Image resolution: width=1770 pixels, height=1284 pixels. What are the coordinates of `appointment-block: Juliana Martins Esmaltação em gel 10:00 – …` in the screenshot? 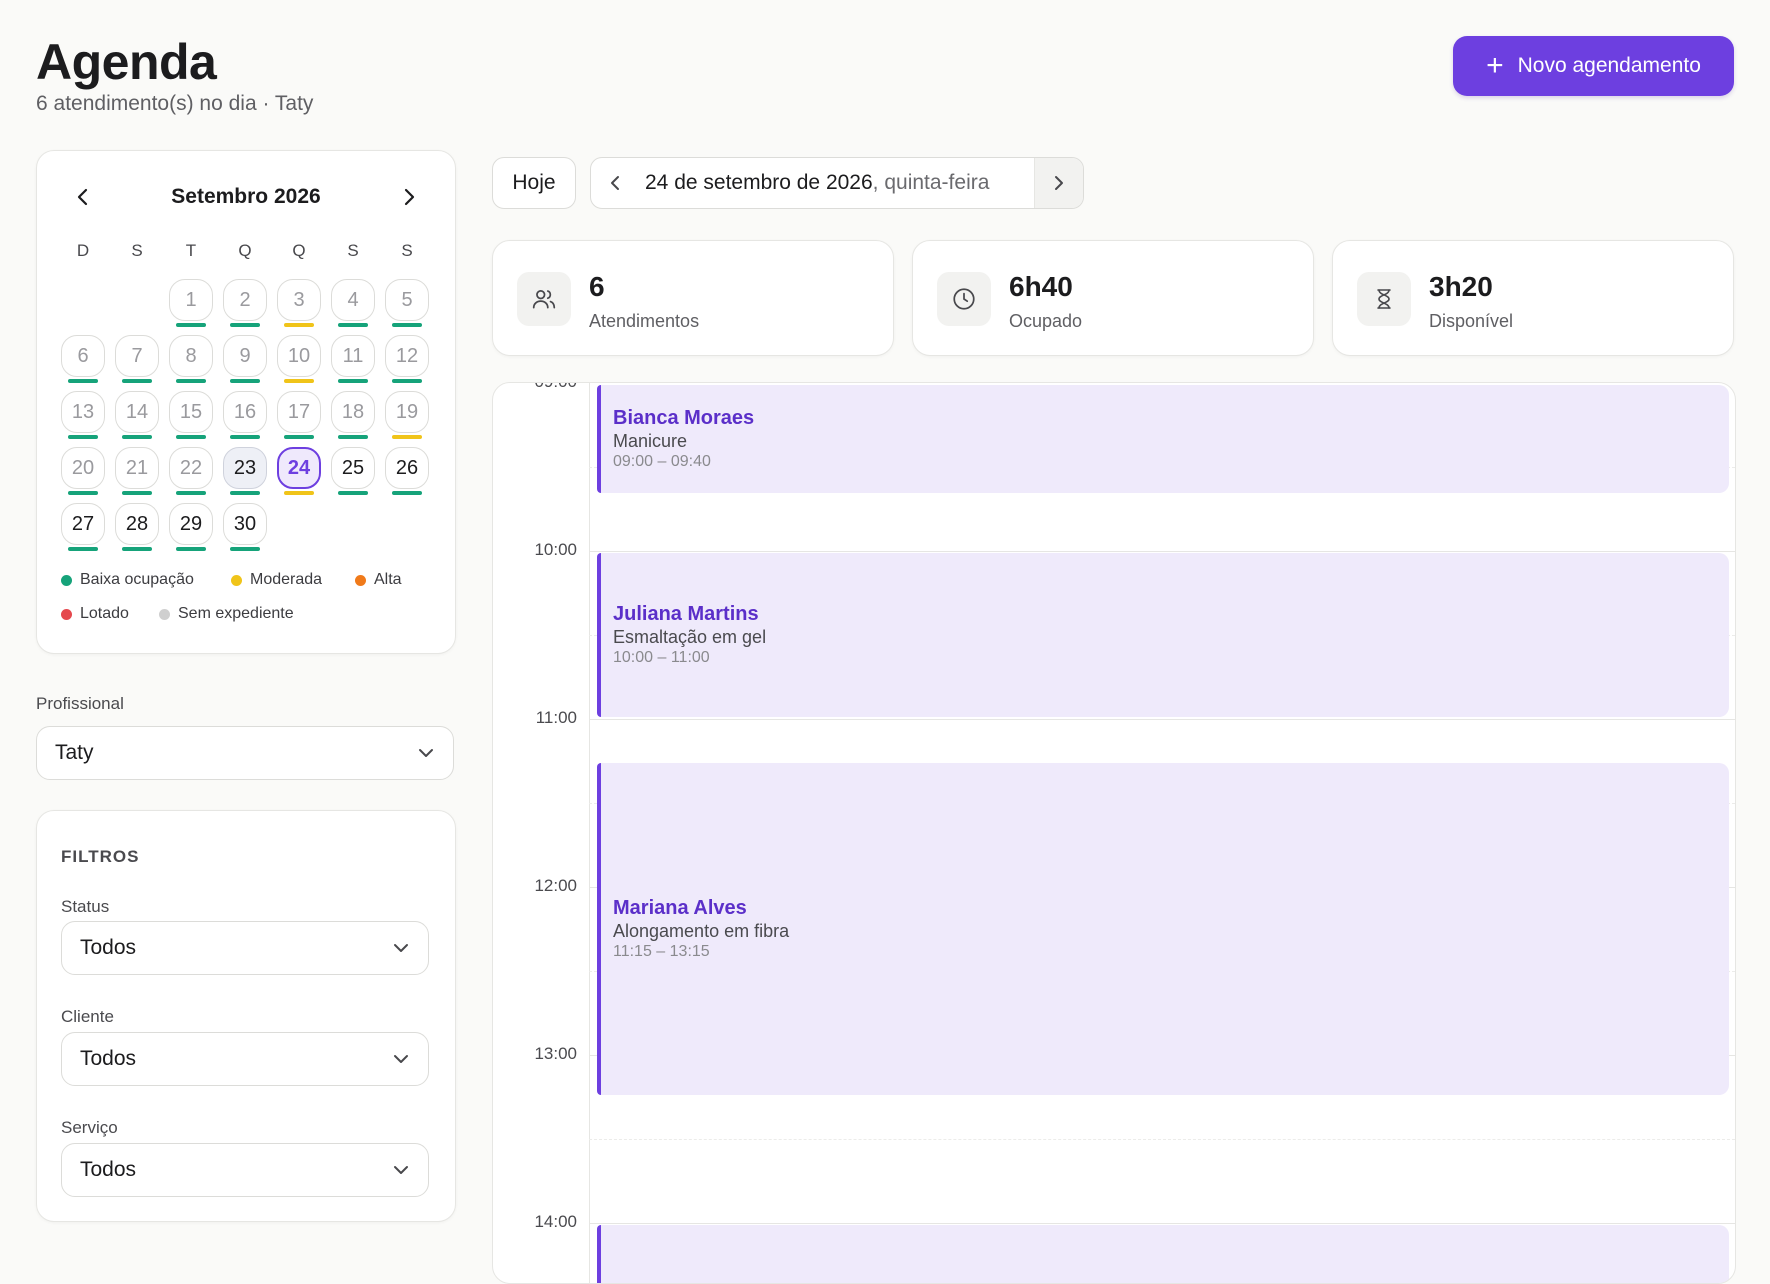 It's located at (1163, 635).